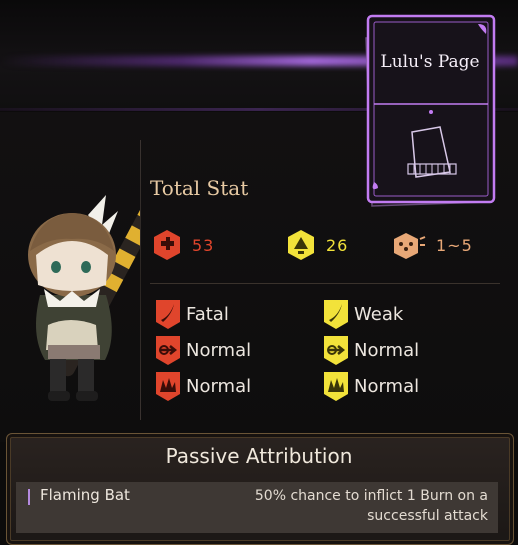 Image resolution: width=518 pixels, height=545 pixels. Describe the element at coordinates (410, 246) in the screenshot. I see `speed-dice-icon` at that location.